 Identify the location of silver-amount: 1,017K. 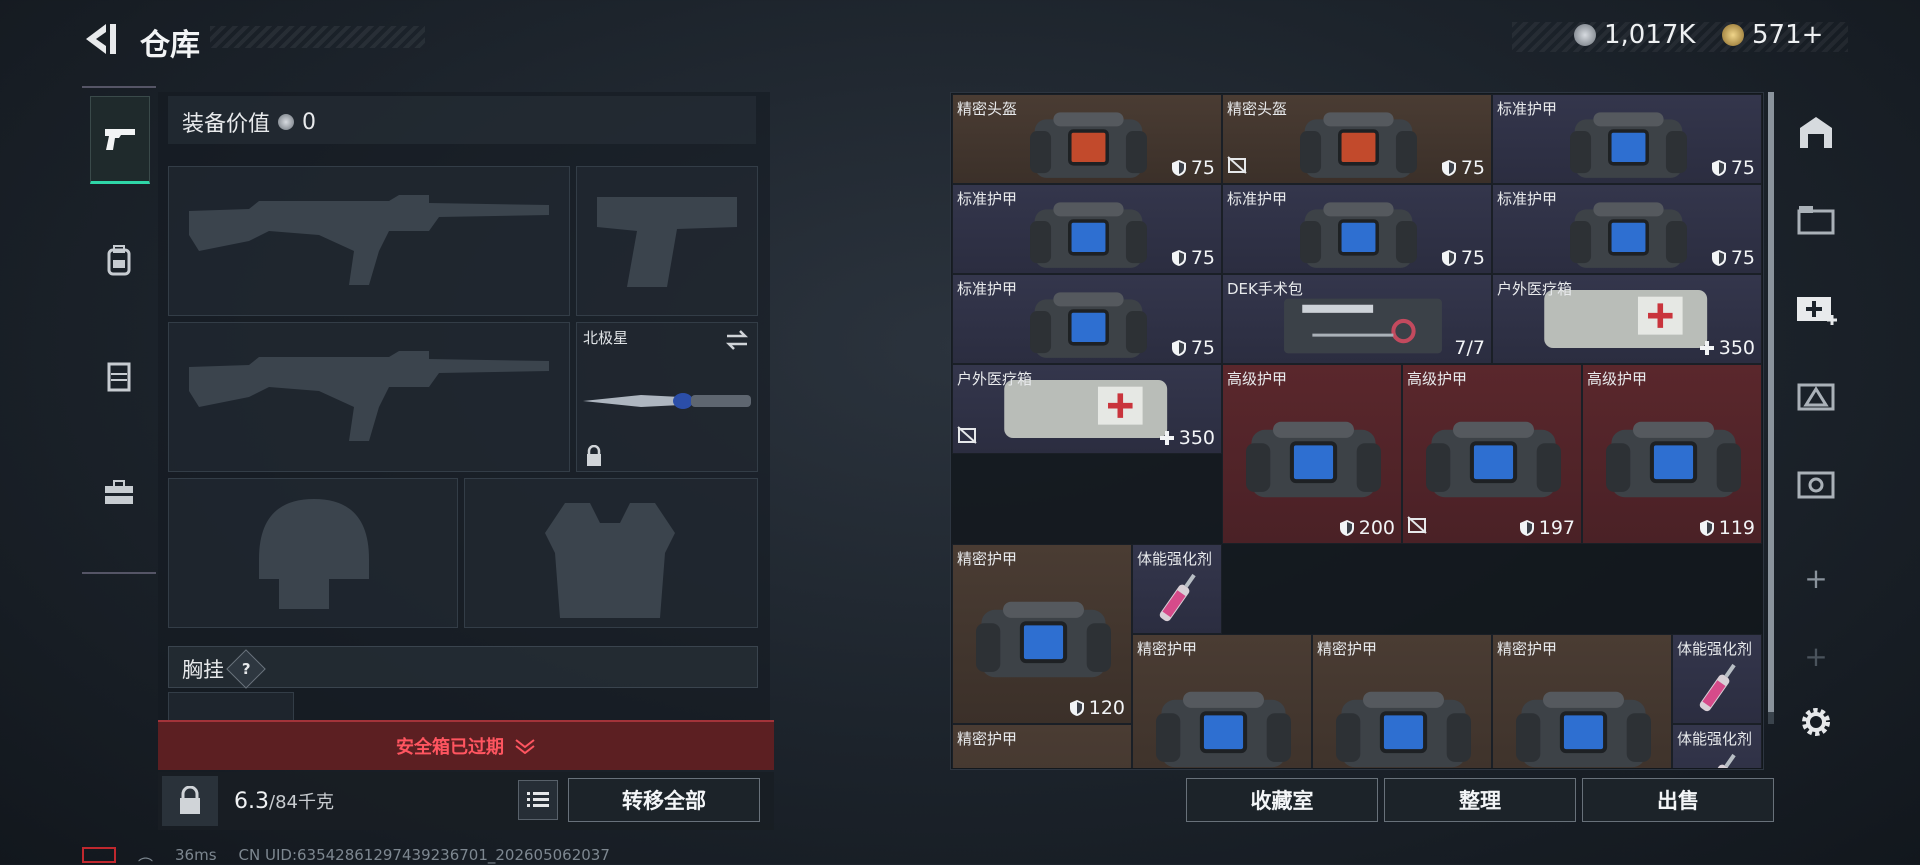
(1650, 35).